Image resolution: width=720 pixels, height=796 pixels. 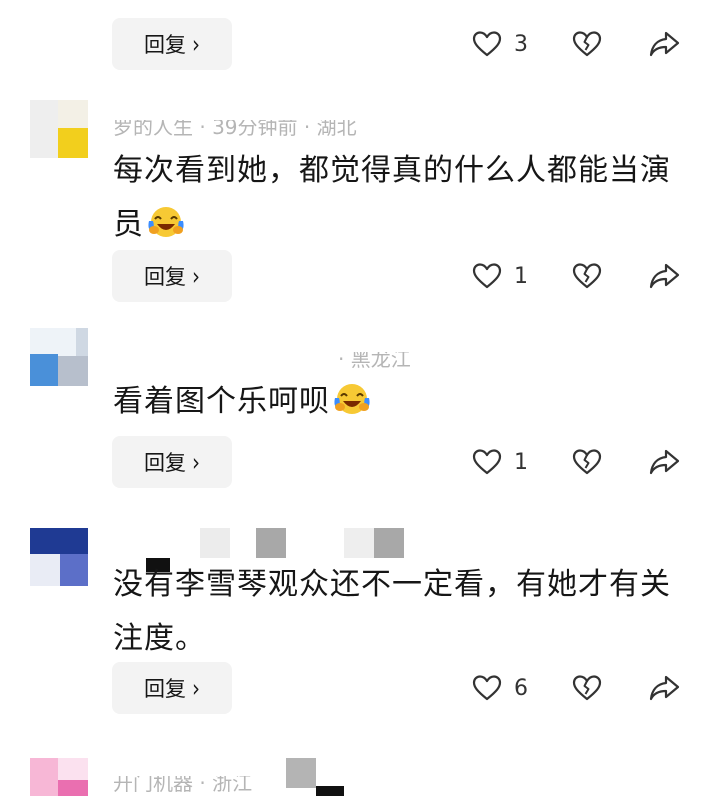 What do you see at coordinates (392, 197) in the screenshot?
I see `comment-text: 每次看到她，都觉得真的什么人都能当演员` at bounding box center [392, 197].